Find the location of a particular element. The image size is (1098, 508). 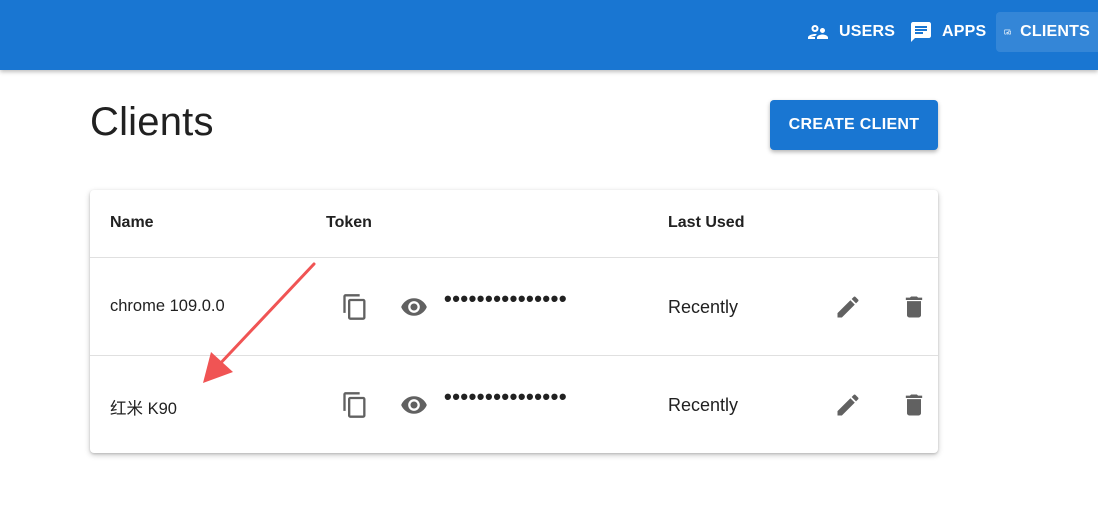

nav-users-button: USERS is located at coordinates (850, 32).